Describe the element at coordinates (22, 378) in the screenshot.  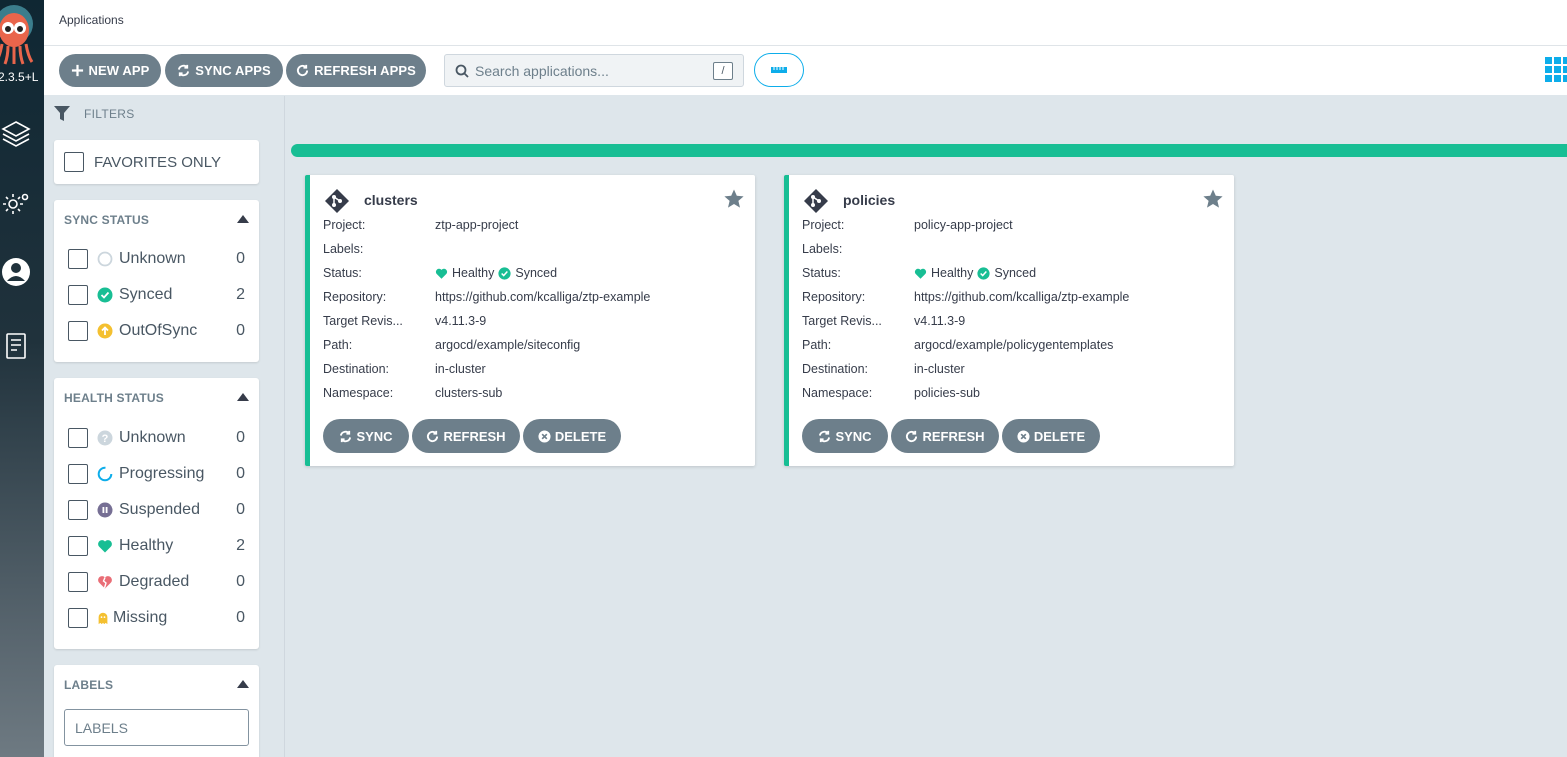
I see `nav-rail: 2.3.5+L` at that location.